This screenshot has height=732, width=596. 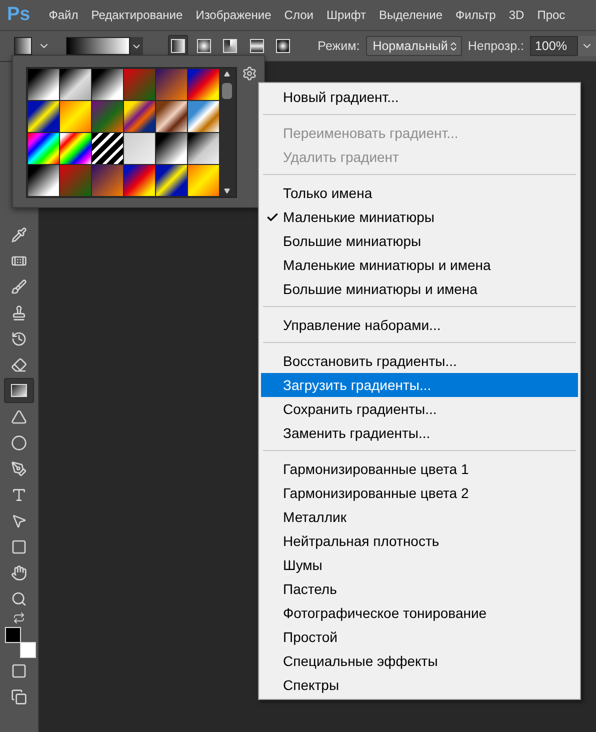 I want to click on menu-option: Гармонизированные цвета 2, so click(x=419, y=493).